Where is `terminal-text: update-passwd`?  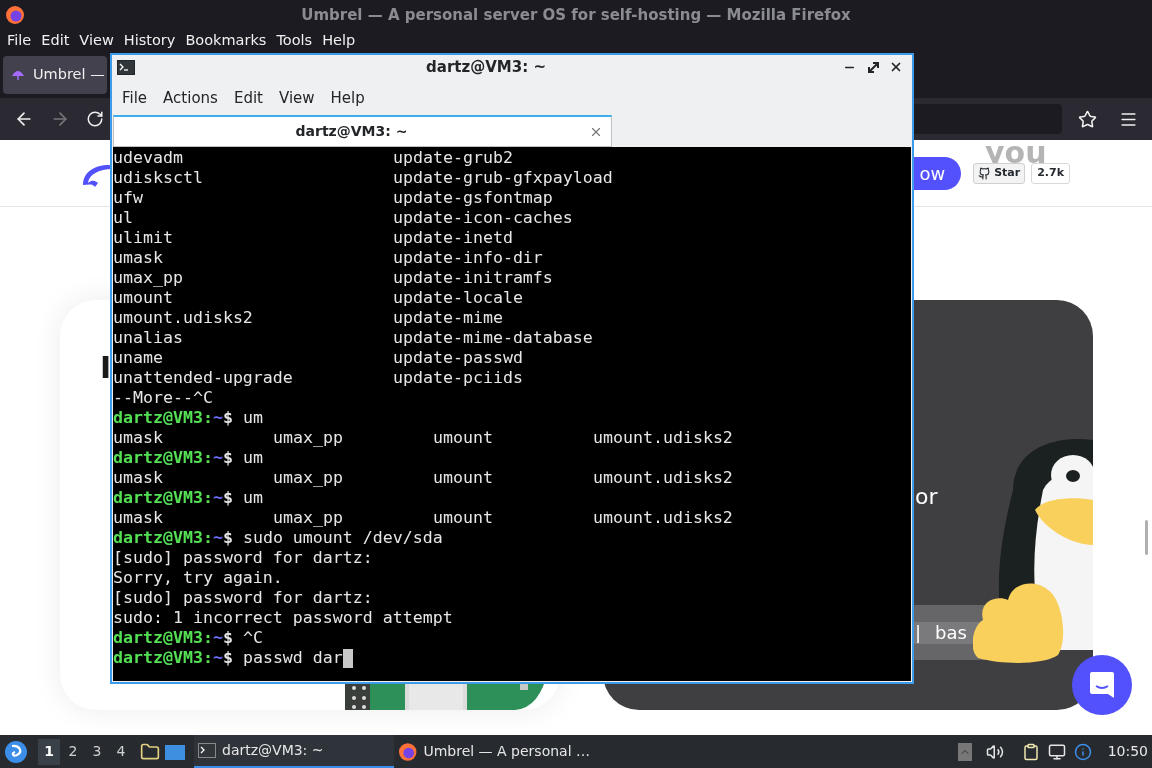 terminal-text: update-passwd is located at coordinates (458, 358).